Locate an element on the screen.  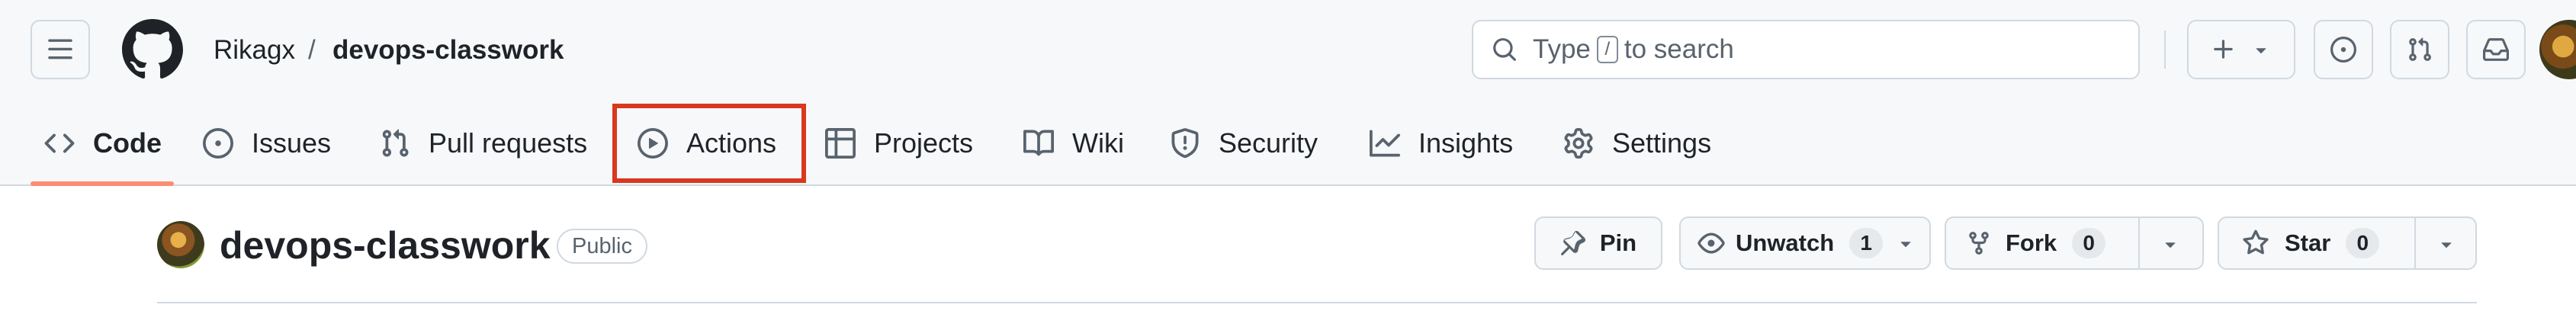
tab-wiki-label: Wiki is located at coordinates (1098, 143).